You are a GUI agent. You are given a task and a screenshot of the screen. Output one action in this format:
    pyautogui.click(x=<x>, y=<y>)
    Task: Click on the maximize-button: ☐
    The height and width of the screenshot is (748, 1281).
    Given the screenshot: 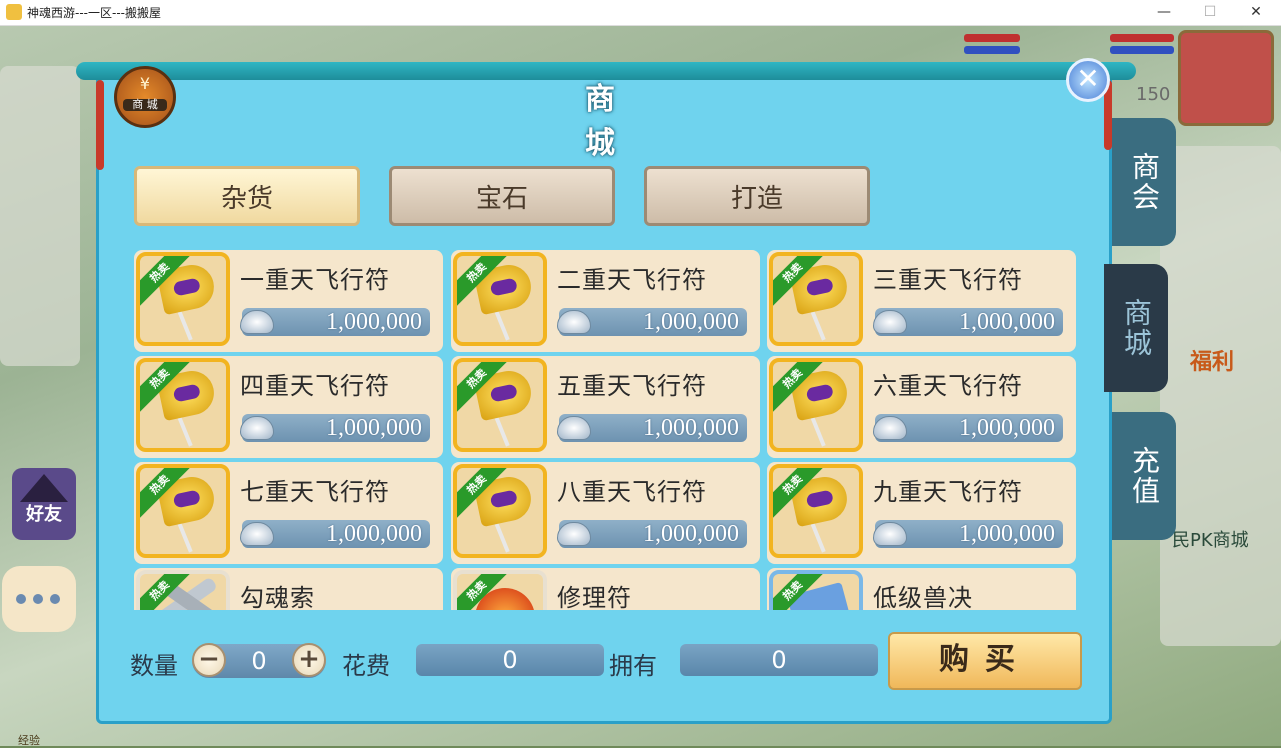 What is the action you would take?
    pyautogui.click(x=1210, y=13)
    